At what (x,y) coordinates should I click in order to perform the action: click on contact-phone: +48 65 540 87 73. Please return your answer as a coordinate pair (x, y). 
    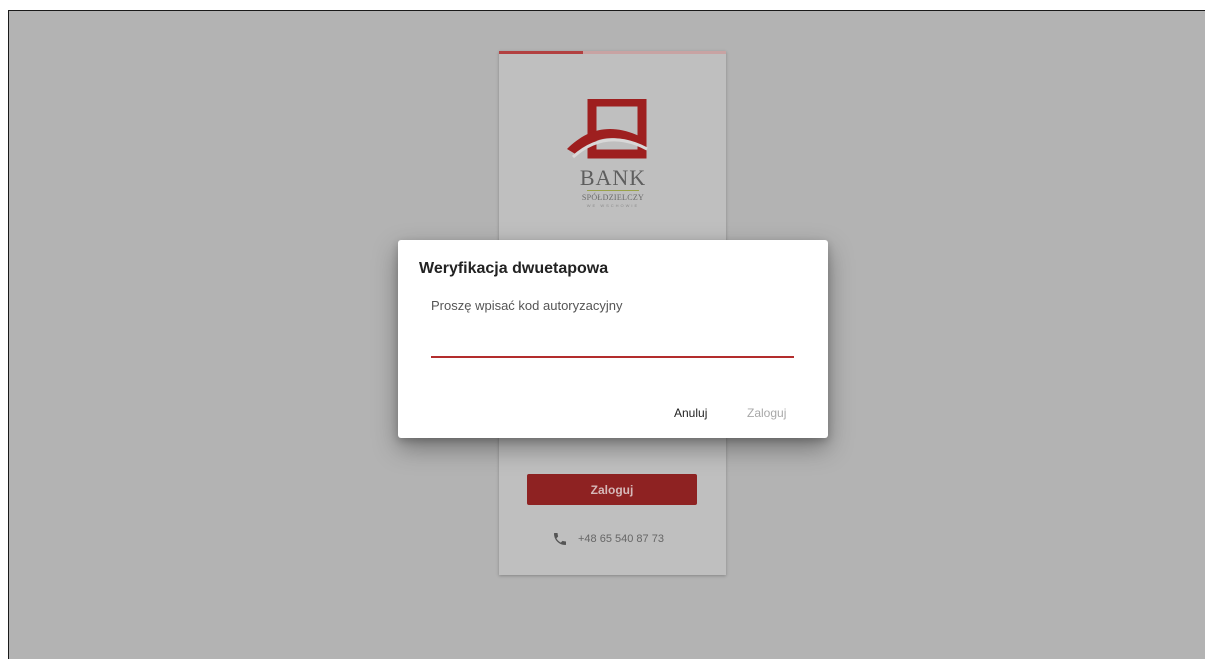
    Looking at the image, I should click on (608, 539).